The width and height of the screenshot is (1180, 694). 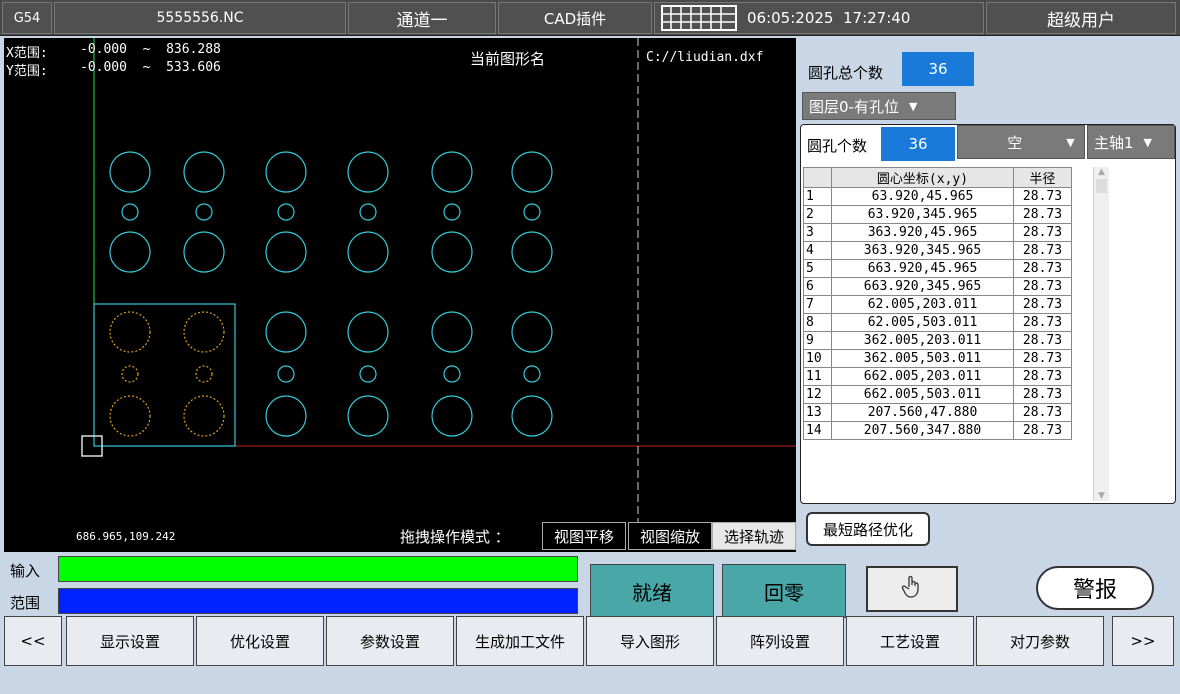 I want to click on row-center-coord: 207.560,347.880, so click(x=922, y=430).